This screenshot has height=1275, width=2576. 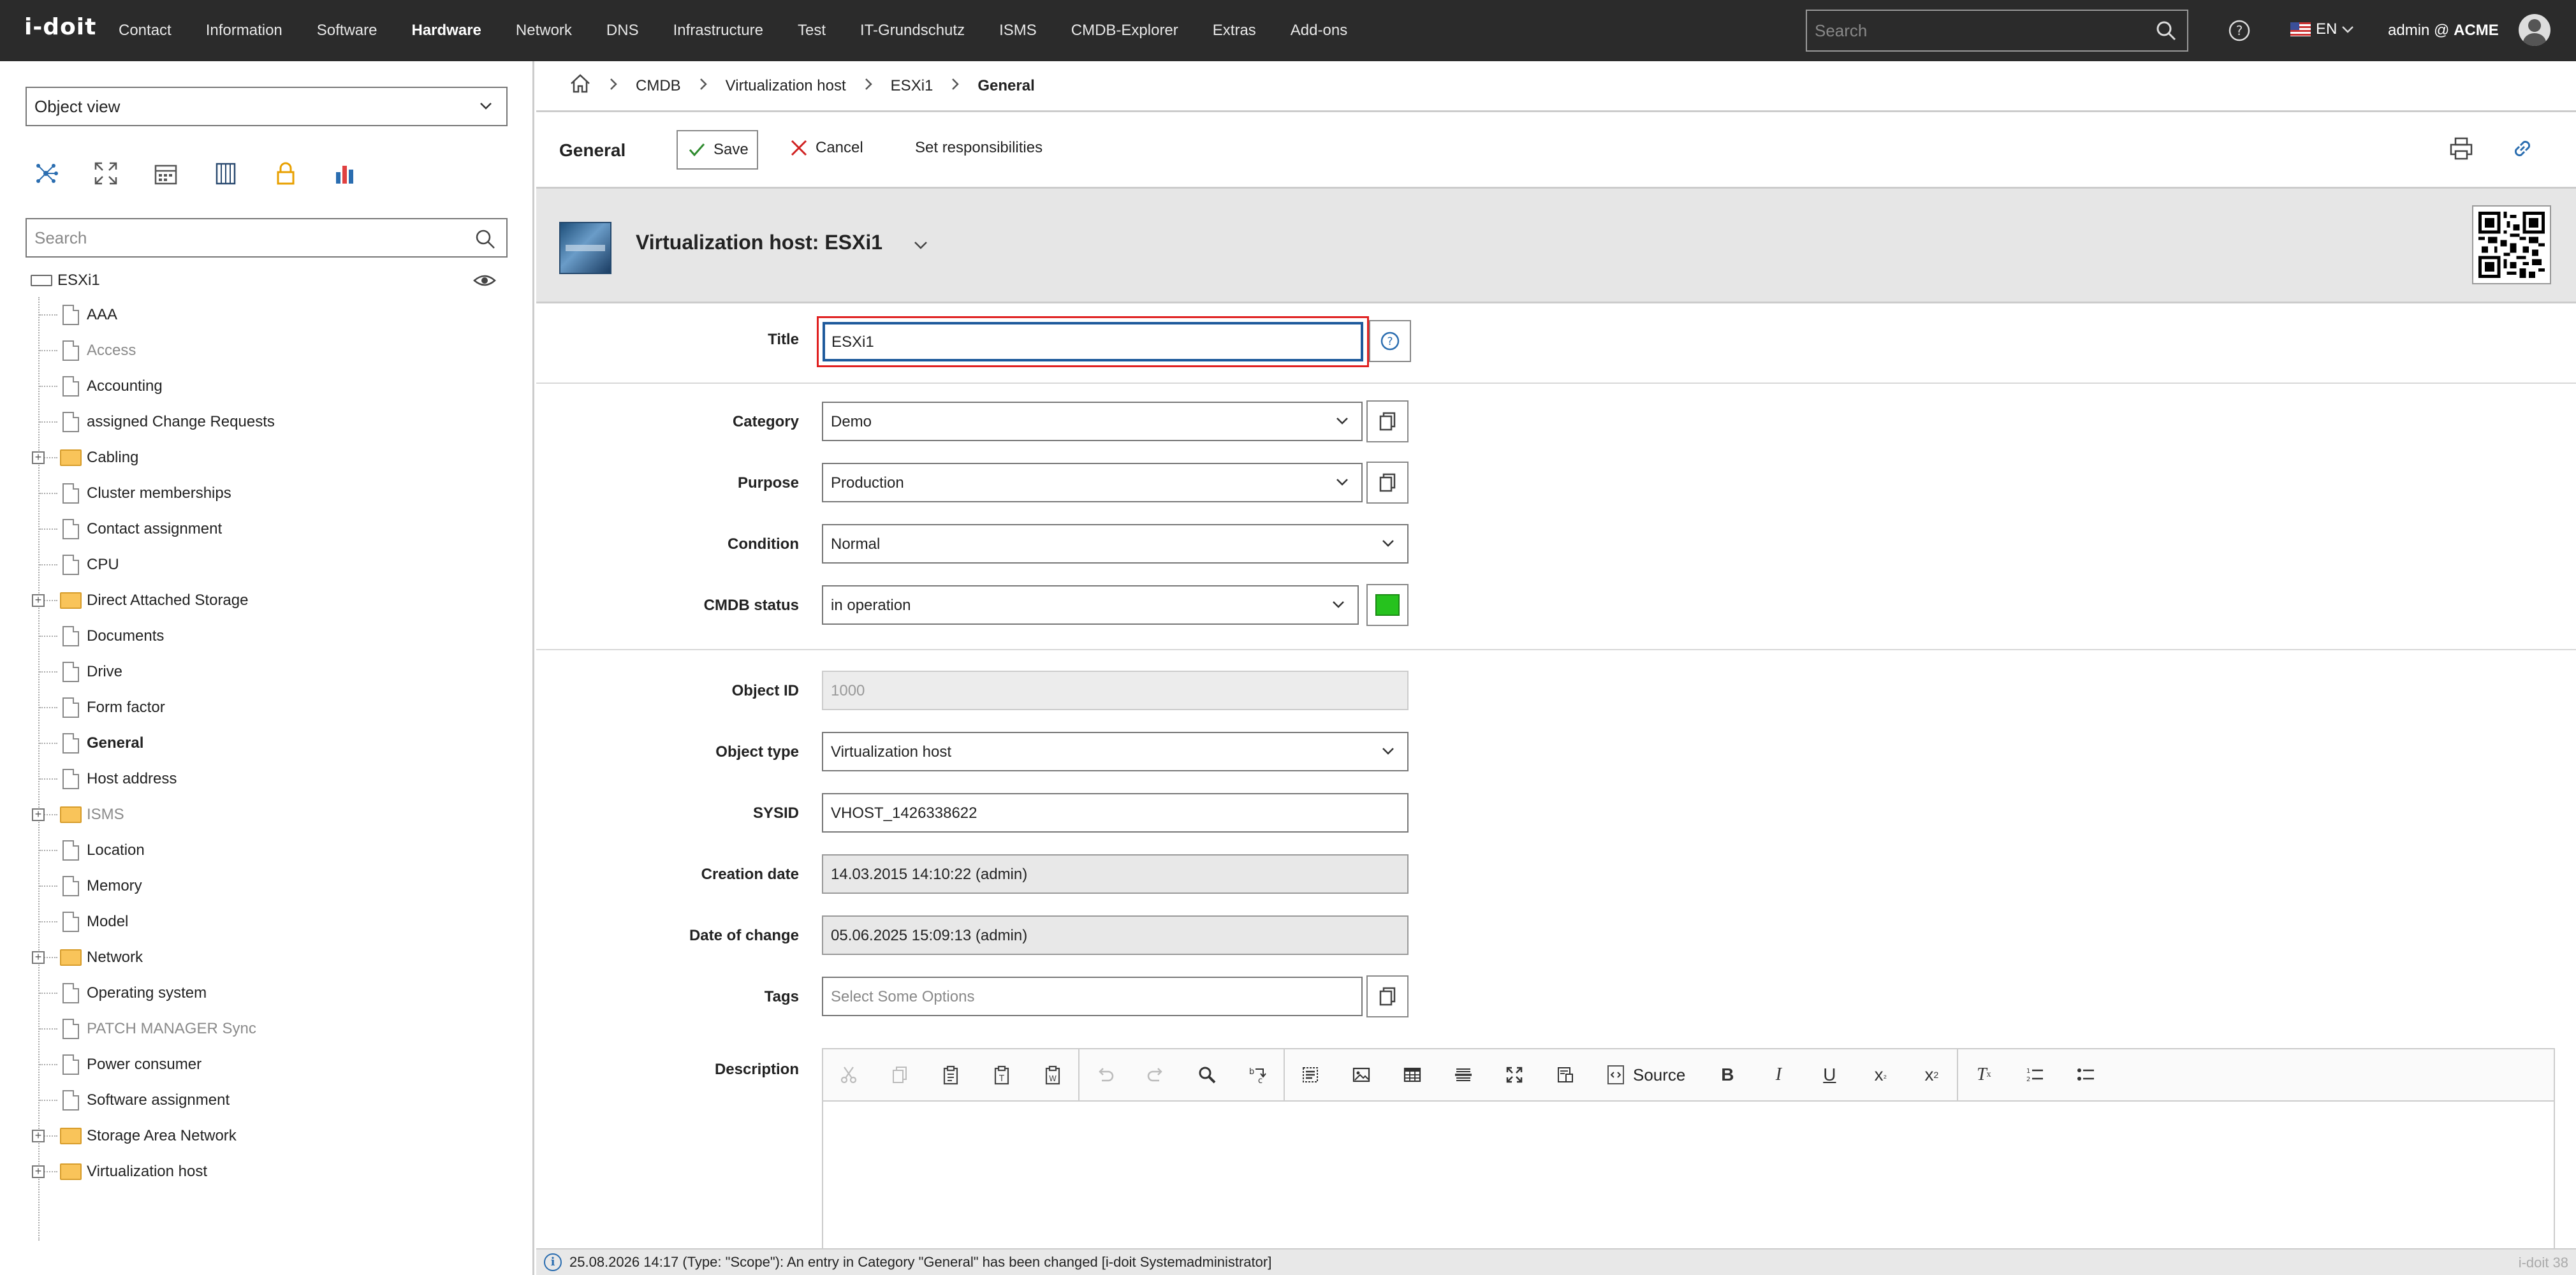 What do you see at coordinates (264, 957) in the screenshot?
I see `tree-item-network: + Network` at bounding box center [264, 957].